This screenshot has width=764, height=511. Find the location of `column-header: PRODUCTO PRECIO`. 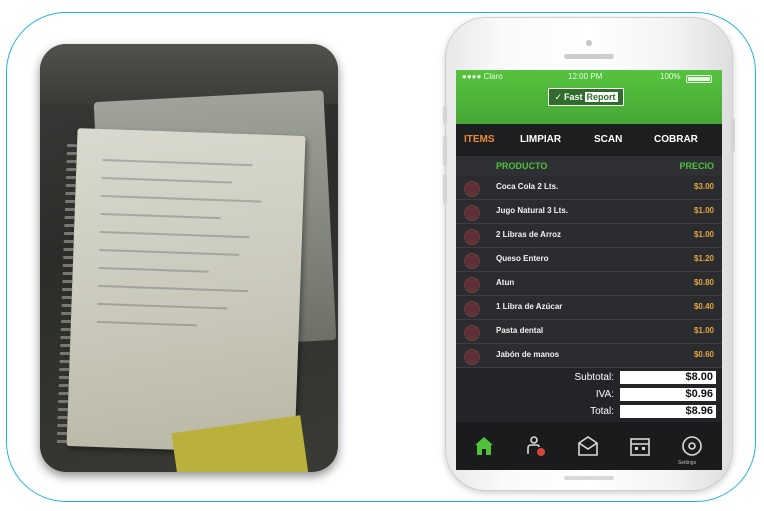

column-header: PRODUCTO PRECIO is located at coordinates (589, 166).